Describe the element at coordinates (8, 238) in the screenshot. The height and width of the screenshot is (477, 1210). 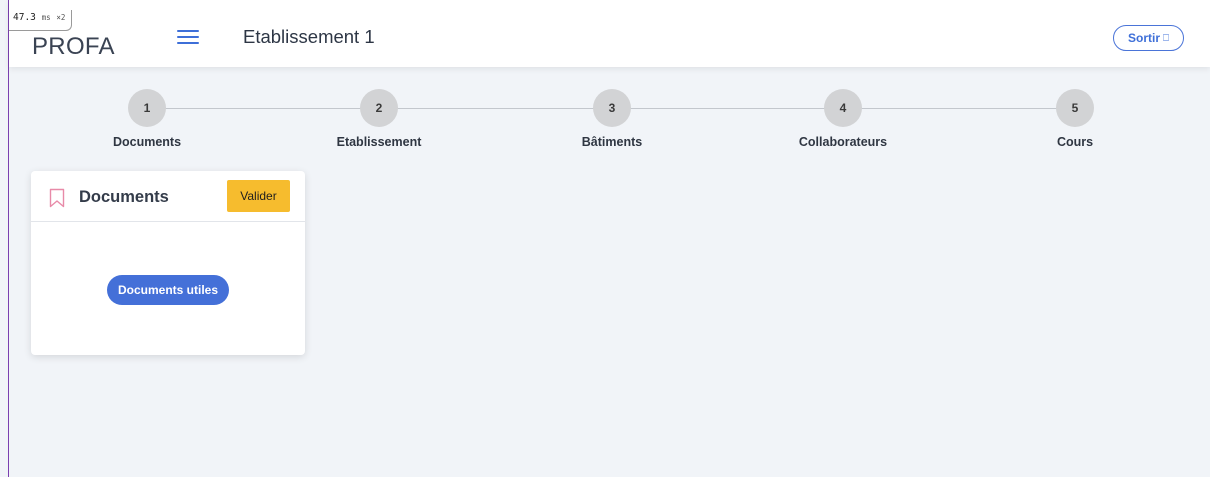
I see `left-border` at that location.